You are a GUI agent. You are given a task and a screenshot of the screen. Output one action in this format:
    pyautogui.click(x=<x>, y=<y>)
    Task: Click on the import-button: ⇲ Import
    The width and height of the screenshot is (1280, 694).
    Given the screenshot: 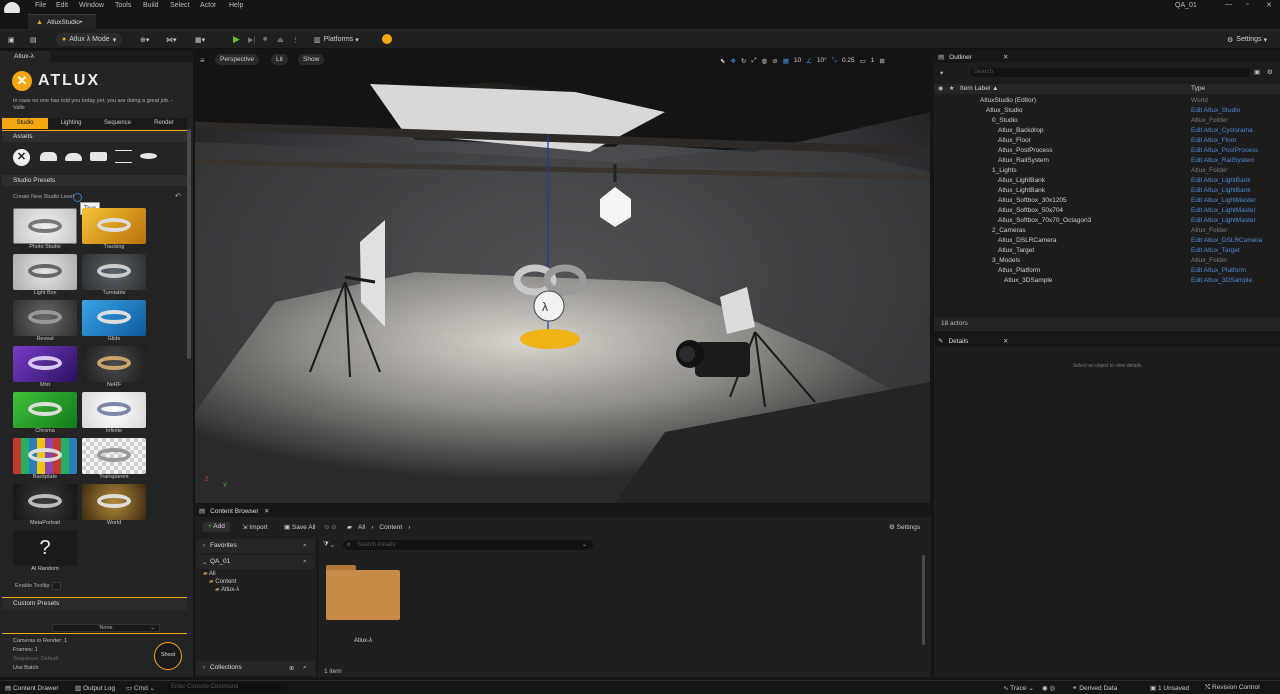 What is the action you would take?
    pyautogui.click(x=255, y=527)
    